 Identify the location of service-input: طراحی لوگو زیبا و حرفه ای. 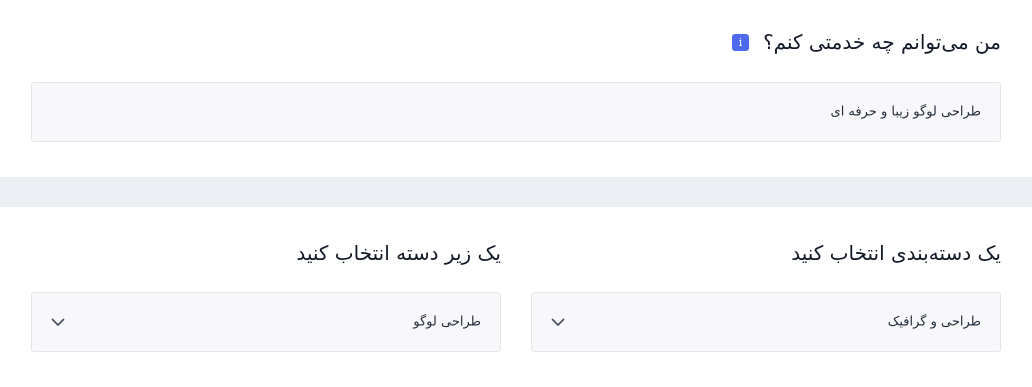
(516, 112).